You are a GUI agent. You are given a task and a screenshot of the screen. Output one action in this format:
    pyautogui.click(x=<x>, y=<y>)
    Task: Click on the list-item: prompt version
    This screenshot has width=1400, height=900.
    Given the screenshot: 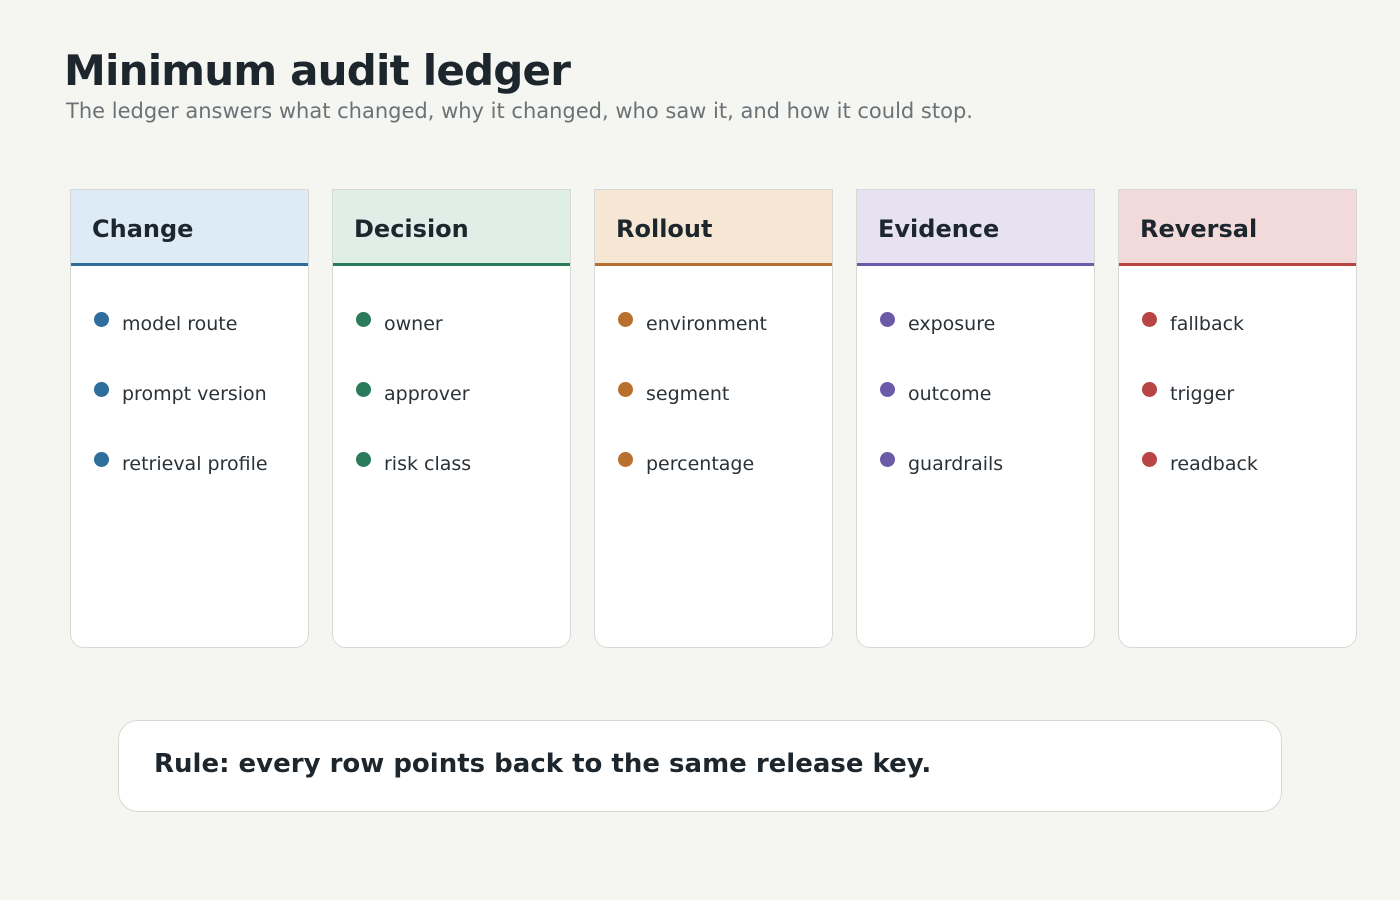 What is the action you would take?
    pyautogui.click(x=189, y=394)
    